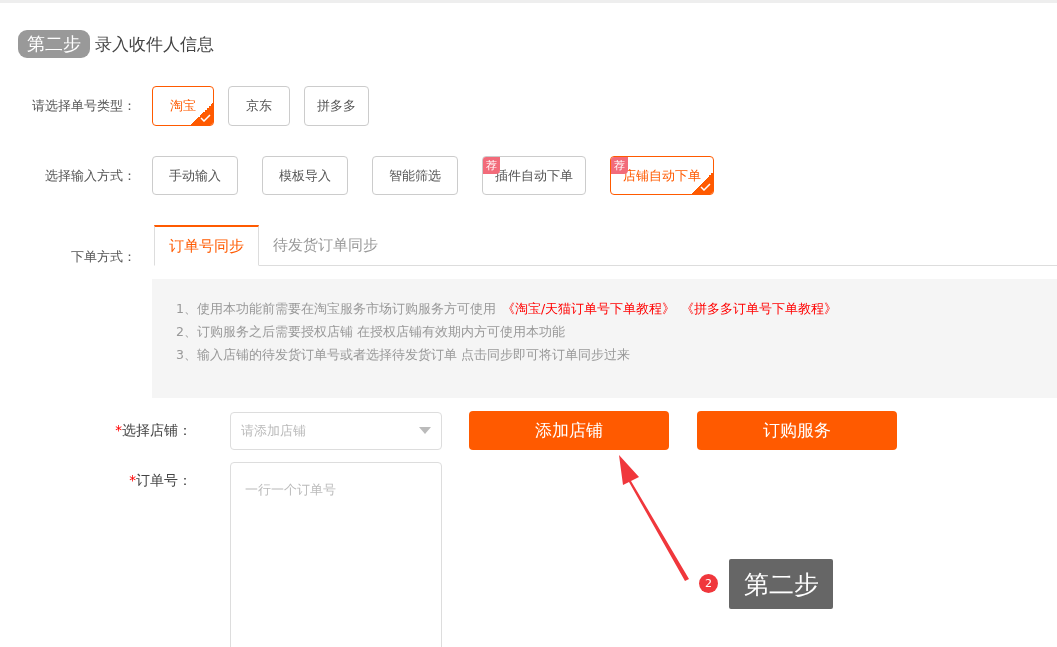 The image size is (1057, 647). I want to click on action-button: 订购服务, so click(797, 430).